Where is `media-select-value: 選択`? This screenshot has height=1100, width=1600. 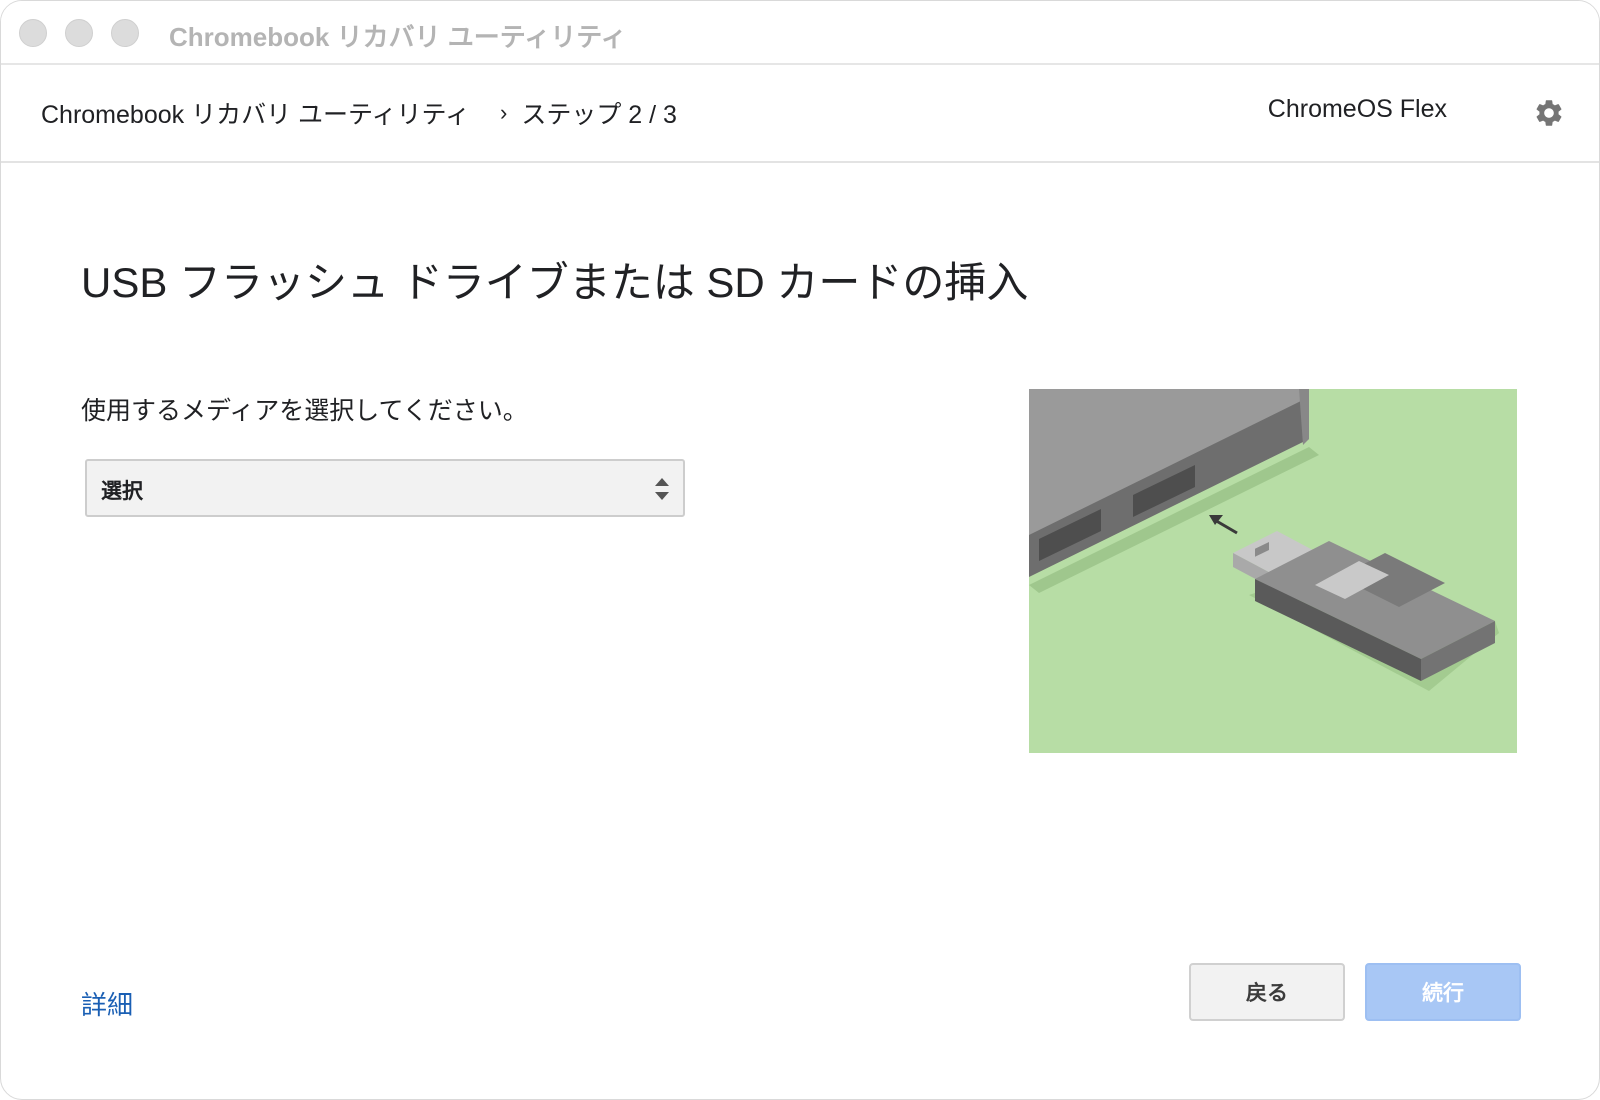
media-select-value: 選択 is located at coordinates (122, 491).